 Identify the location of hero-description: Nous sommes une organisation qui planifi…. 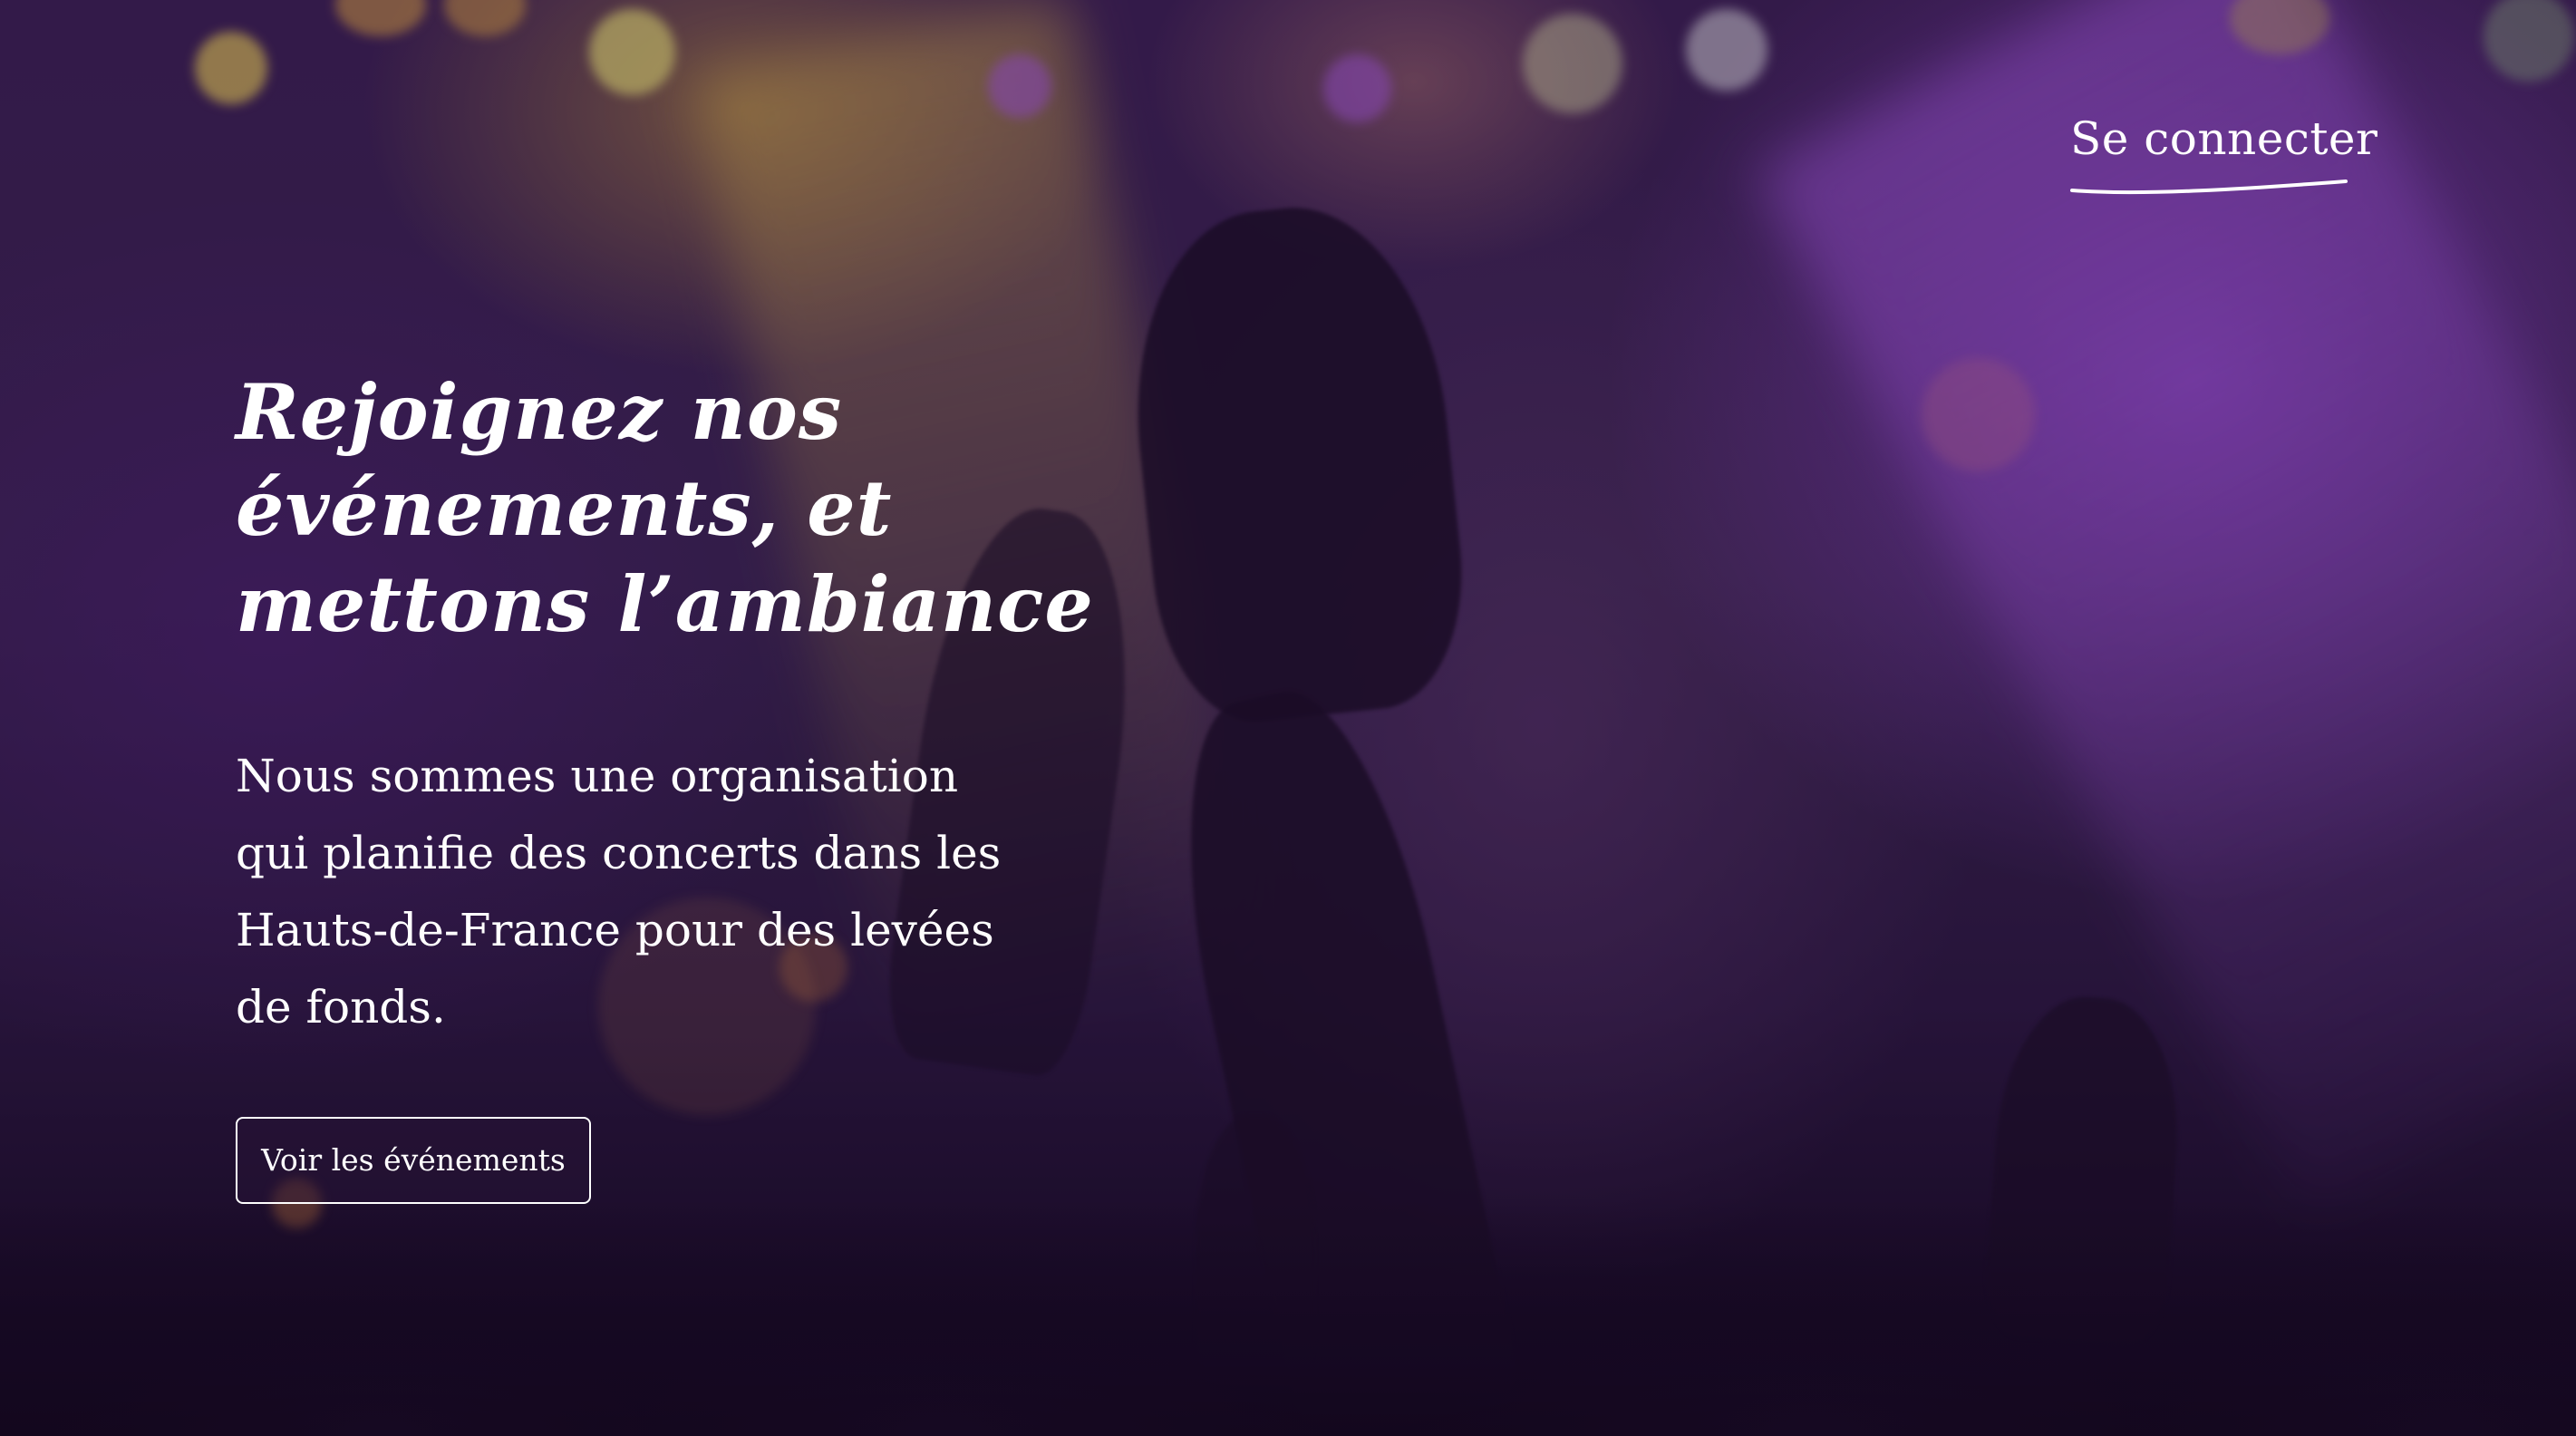
(619, 891).